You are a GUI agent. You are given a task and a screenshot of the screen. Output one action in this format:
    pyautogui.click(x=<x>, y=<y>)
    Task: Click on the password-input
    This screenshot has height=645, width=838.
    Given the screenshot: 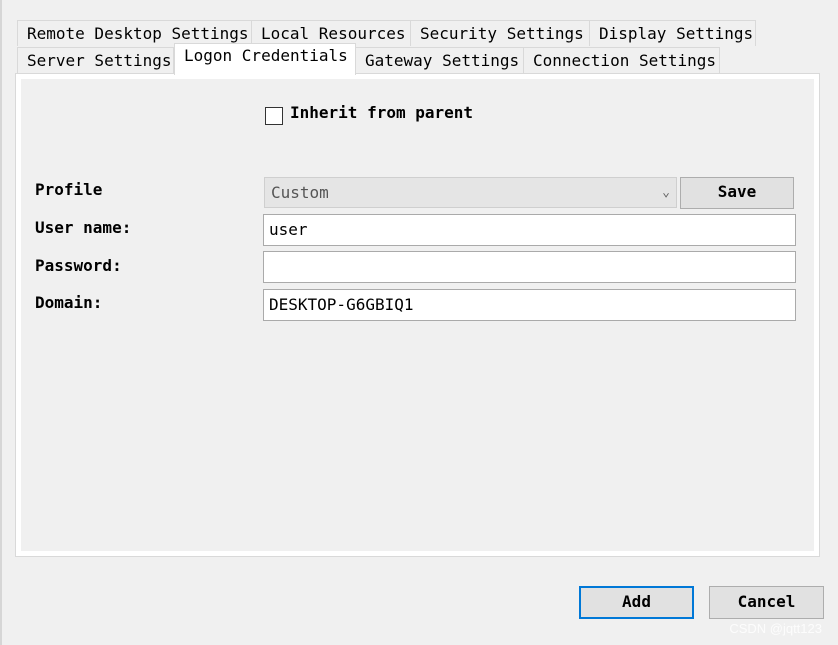 What is the action you would take?
    pyautogui.click(x=529, y=267)
    